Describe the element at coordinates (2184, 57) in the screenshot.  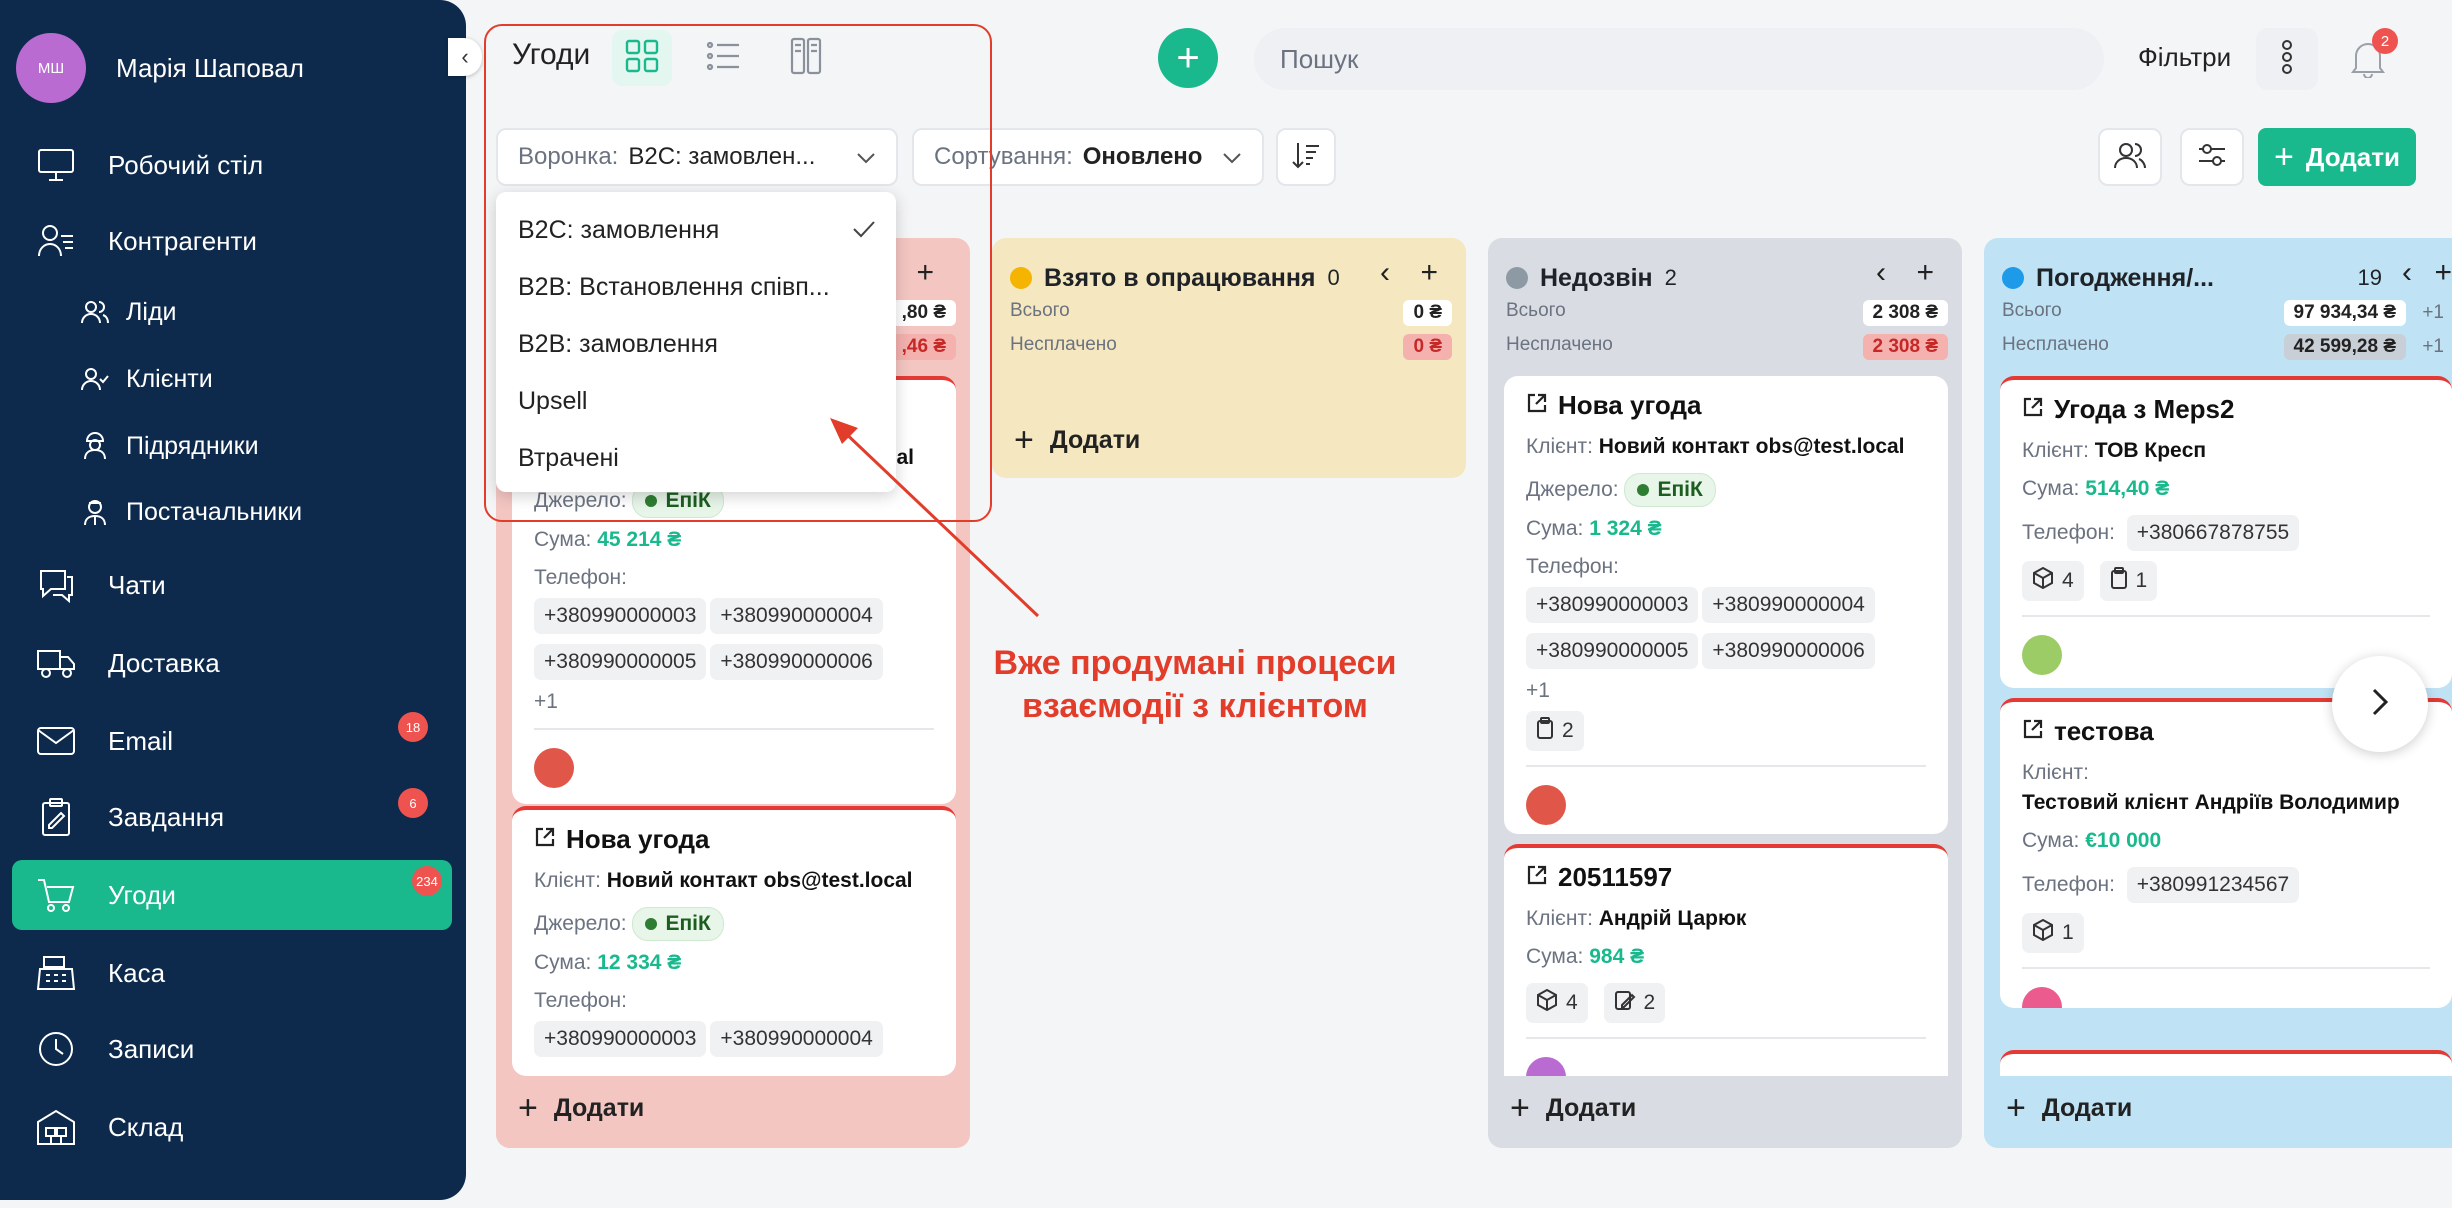
I see `filters-button: Фільтри` at that location.